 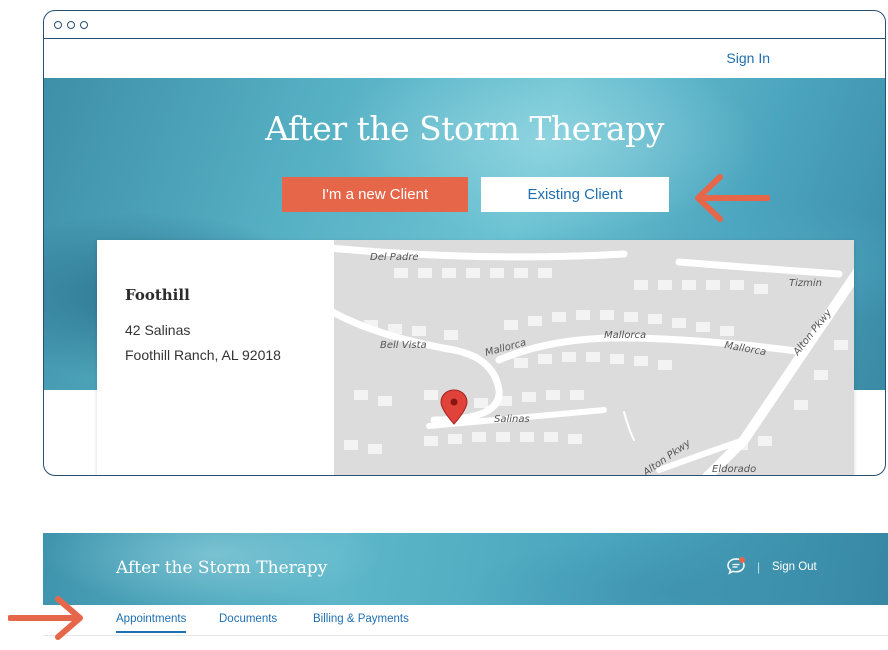 What do you see at coordinates (805, 283) in the screenshot?
I see `map-label-tizmin: Tizmin` at bounding box center [805, 283].